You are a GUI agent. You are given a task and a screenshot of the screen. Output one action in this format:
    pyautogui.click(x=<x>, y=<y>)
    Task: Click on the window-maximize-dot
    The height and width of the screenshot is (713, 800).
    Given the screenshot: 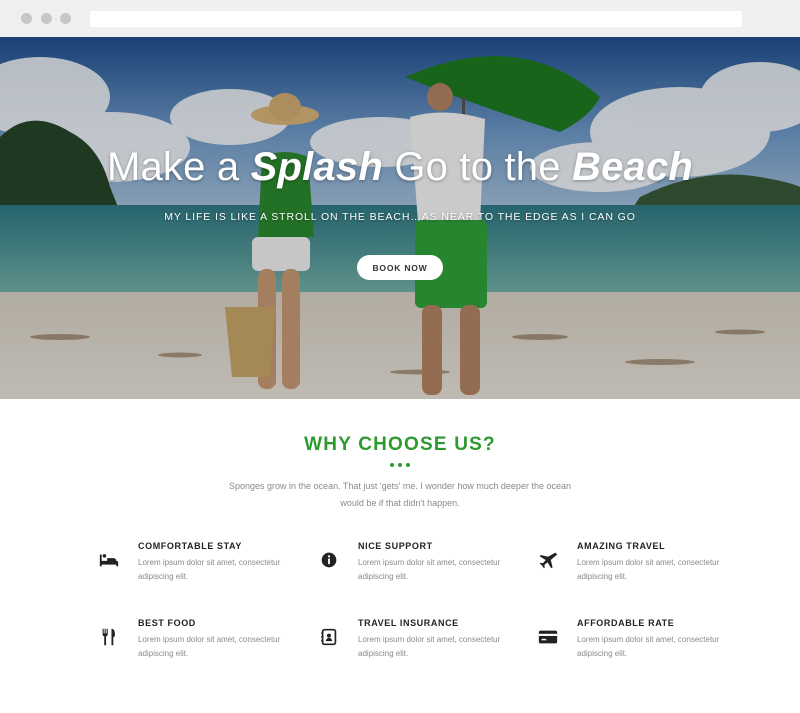 What is the action you would take?
    pyautogui.click(x=65, y=18)
    